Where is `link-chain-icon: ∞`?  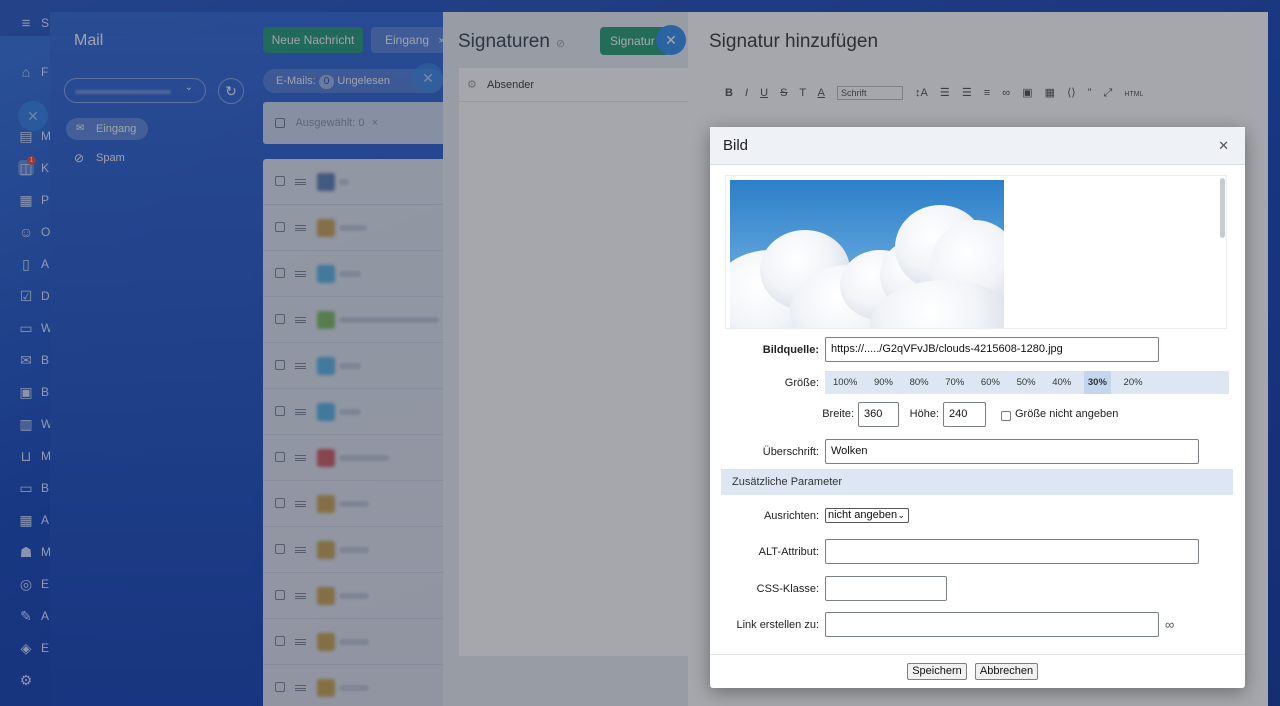 link-chain-icon: ∞ is located at coordinates (1169, 624).